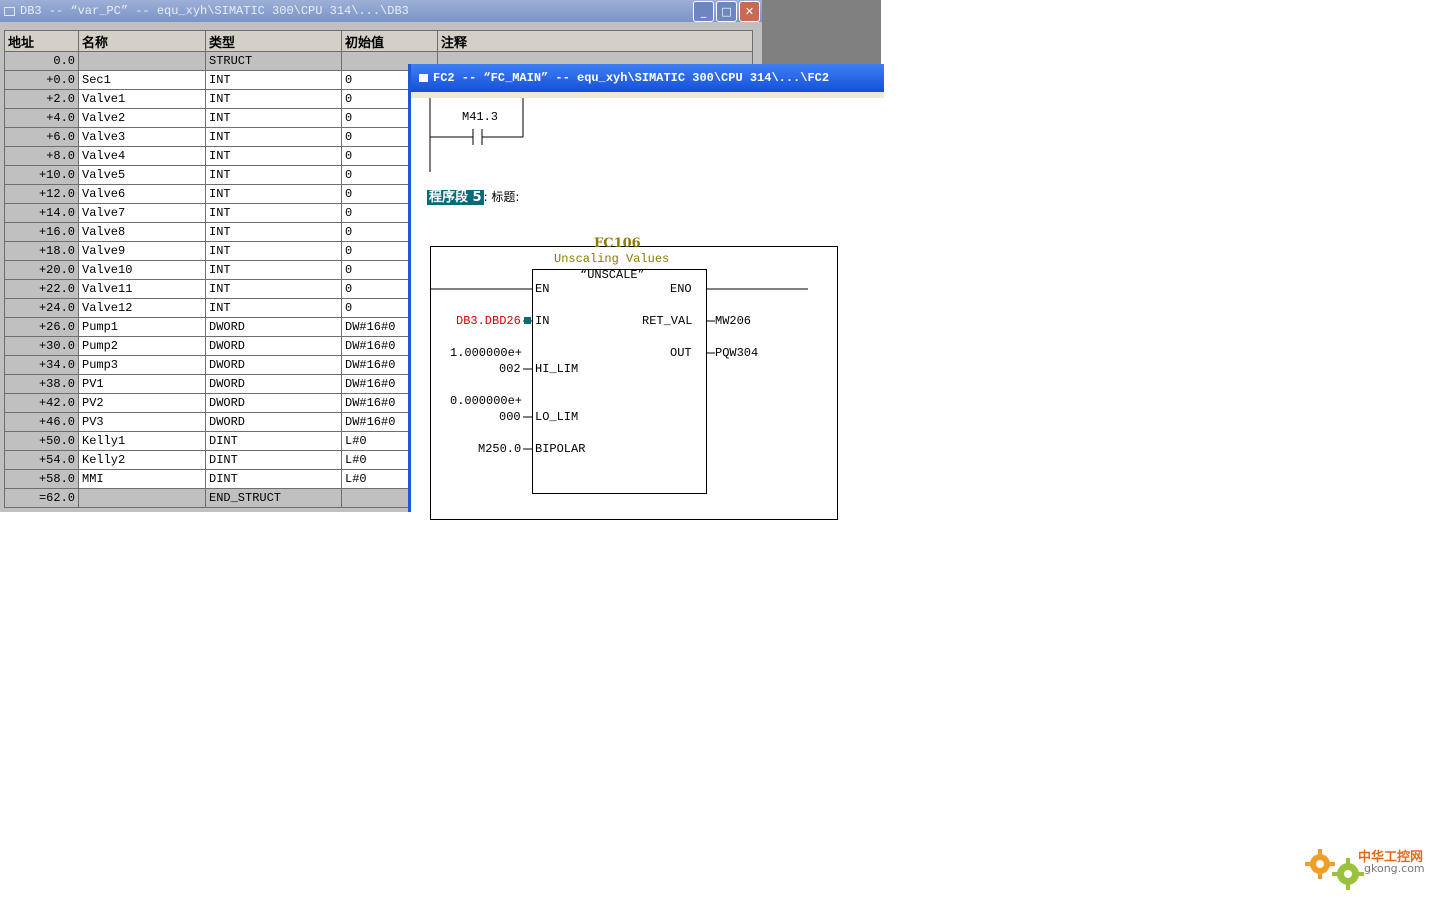  I want to click on operand-hi-lim-exponent: 002, so click(510, 369).